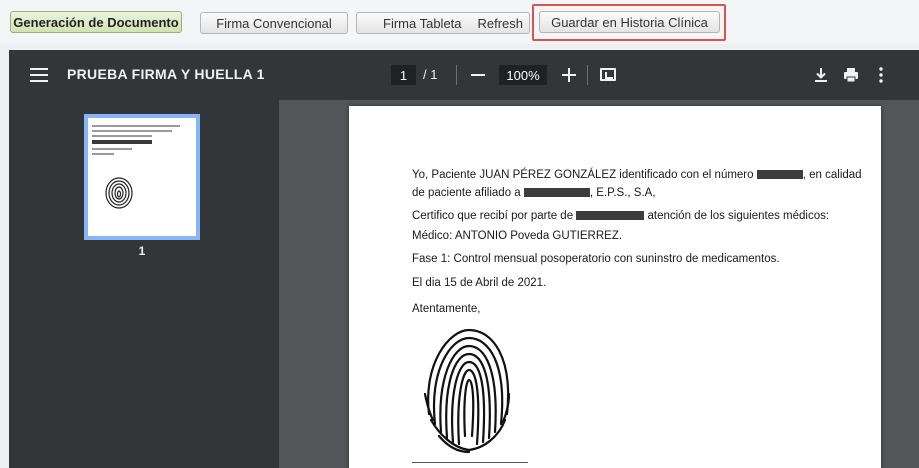 The image size is (919, 468). Describe the element at coordinates (629, 22) in the screenshot. I see `save-to-clinical-history-button: Guardar en Historia Clínica` at that location.